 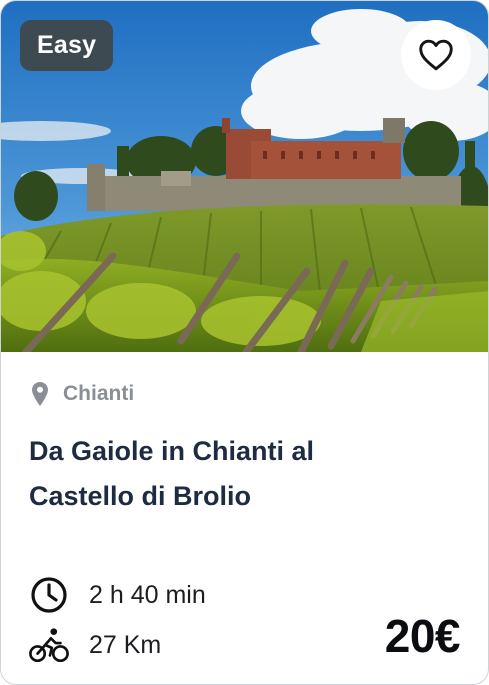 I want to click on tour-title-line1: Da Gaiole in Chianti al, so click(x=172, y=451).